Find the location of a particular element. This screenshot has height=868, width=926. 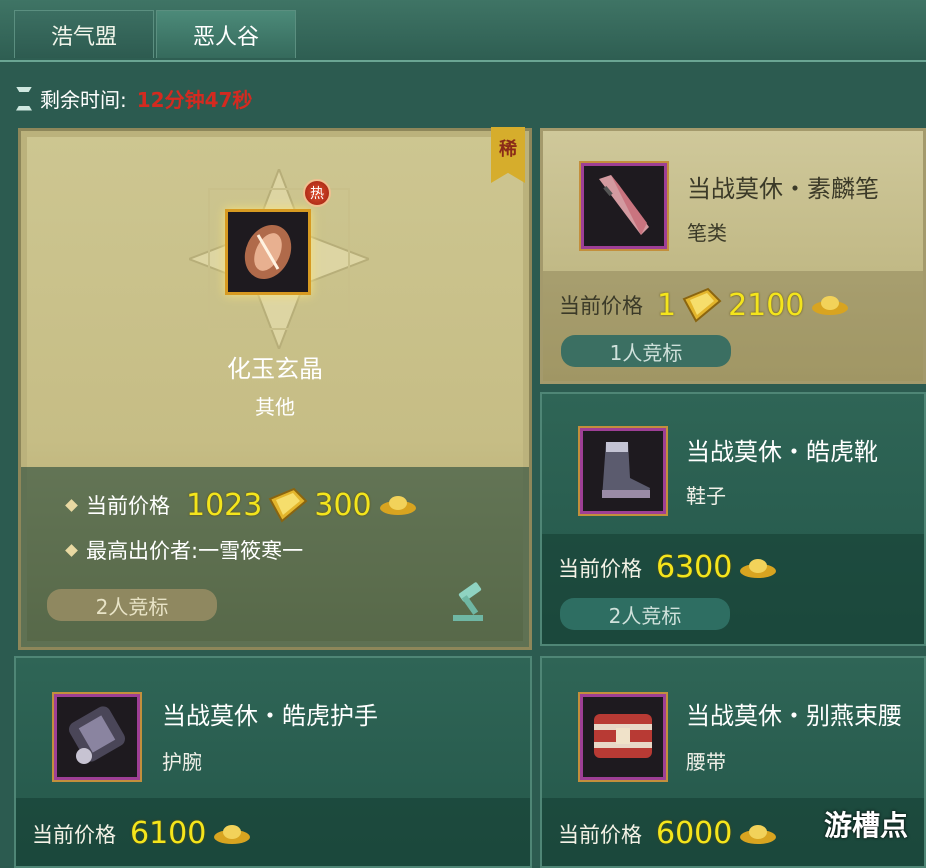

item-name: 当战莫休・素麟笔 is located at coordinates (783, 189).